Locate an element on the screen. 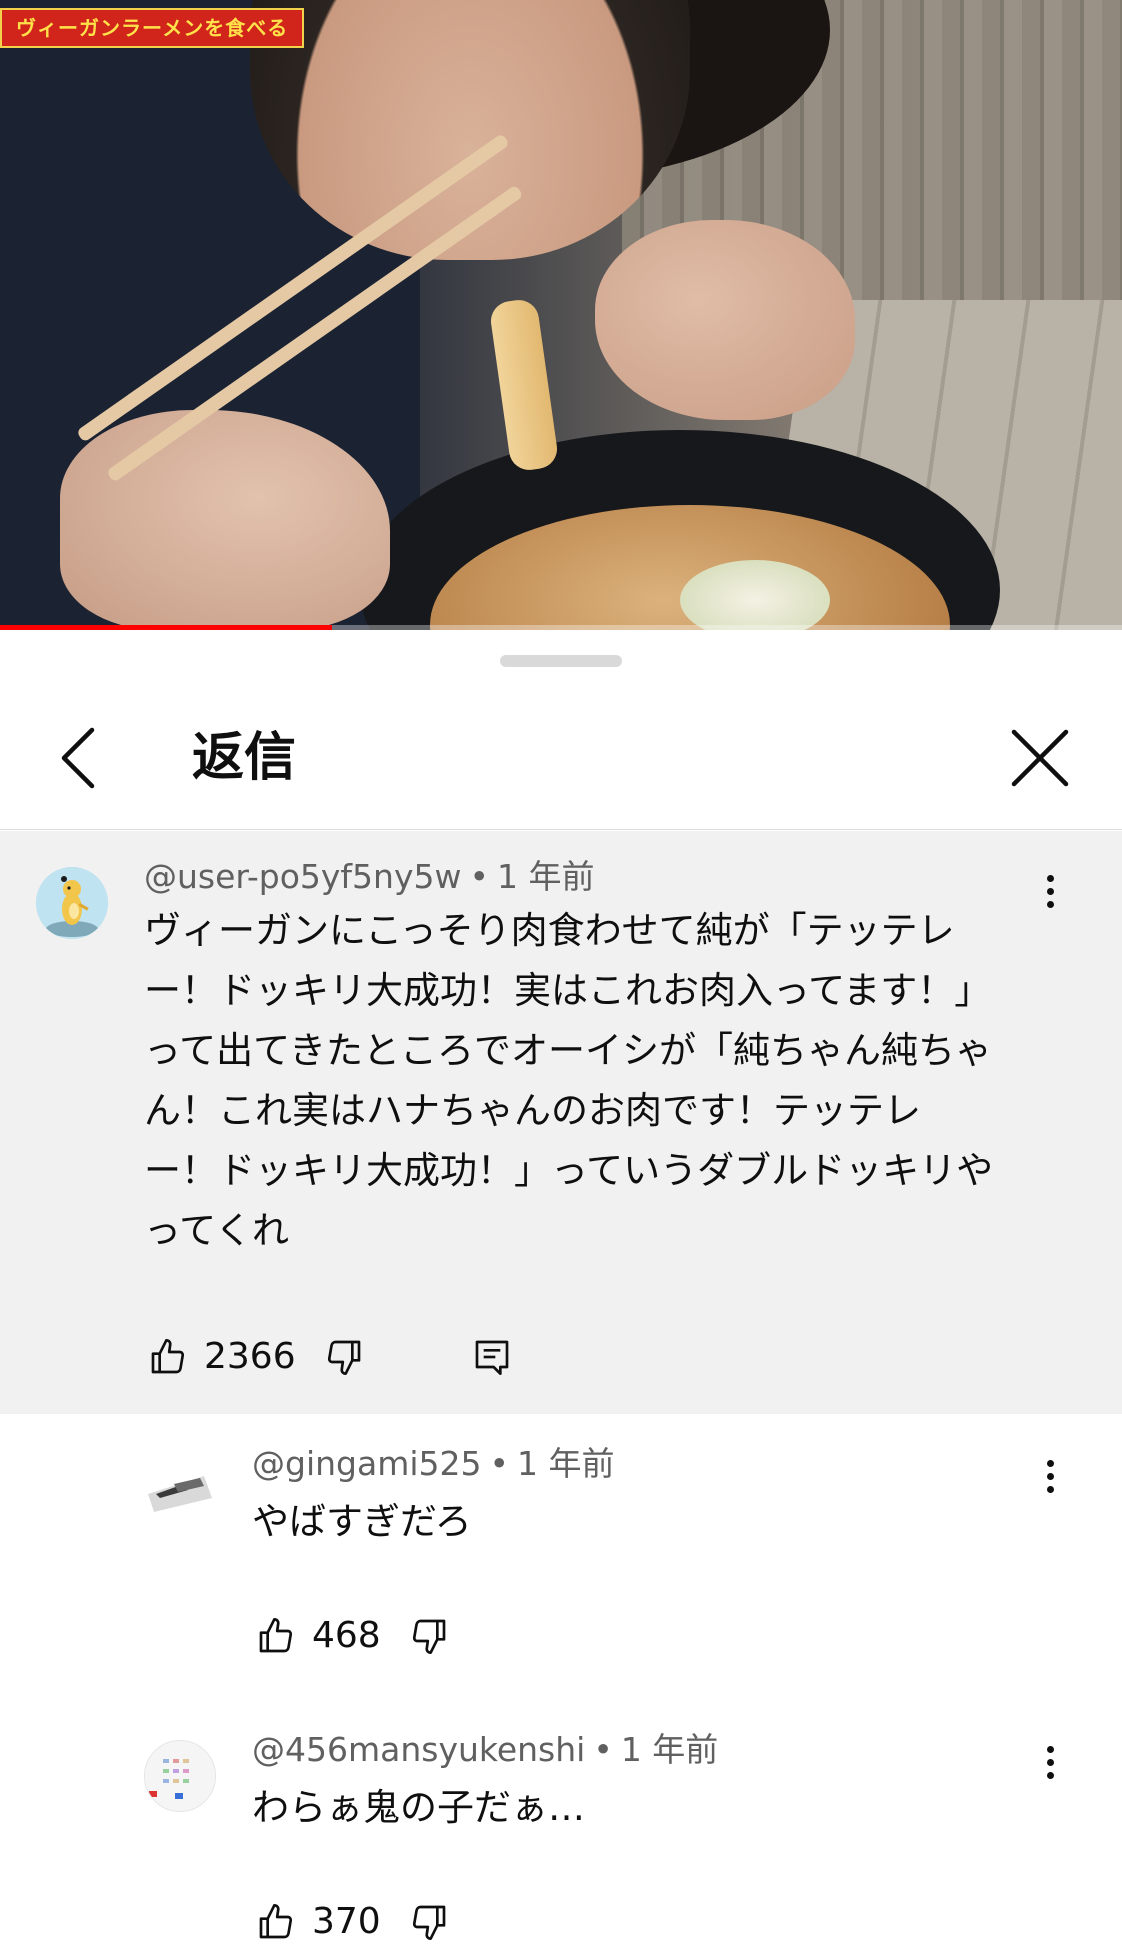  comment-actions: 370 is located at coordinates (352, 1922).